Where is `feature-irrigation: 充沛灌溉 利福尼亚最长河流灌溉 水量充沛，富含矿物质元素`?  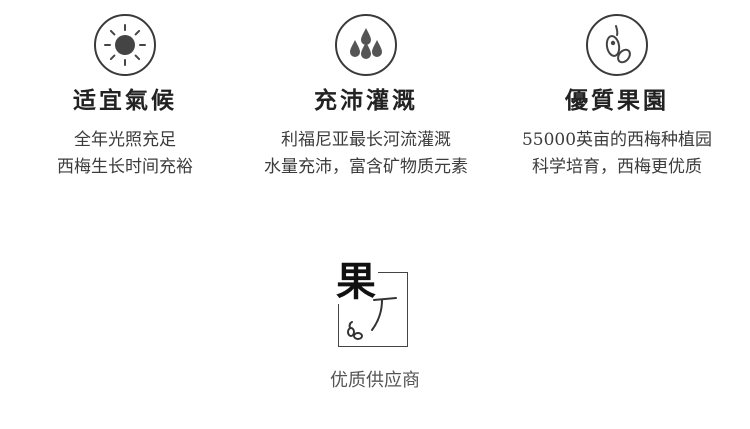
feature-irrigation: 充沛灌溉 利福尼亚最长河流灌溉 水量充沛，富含矿物质元素 is located at coordinates (366, 97).